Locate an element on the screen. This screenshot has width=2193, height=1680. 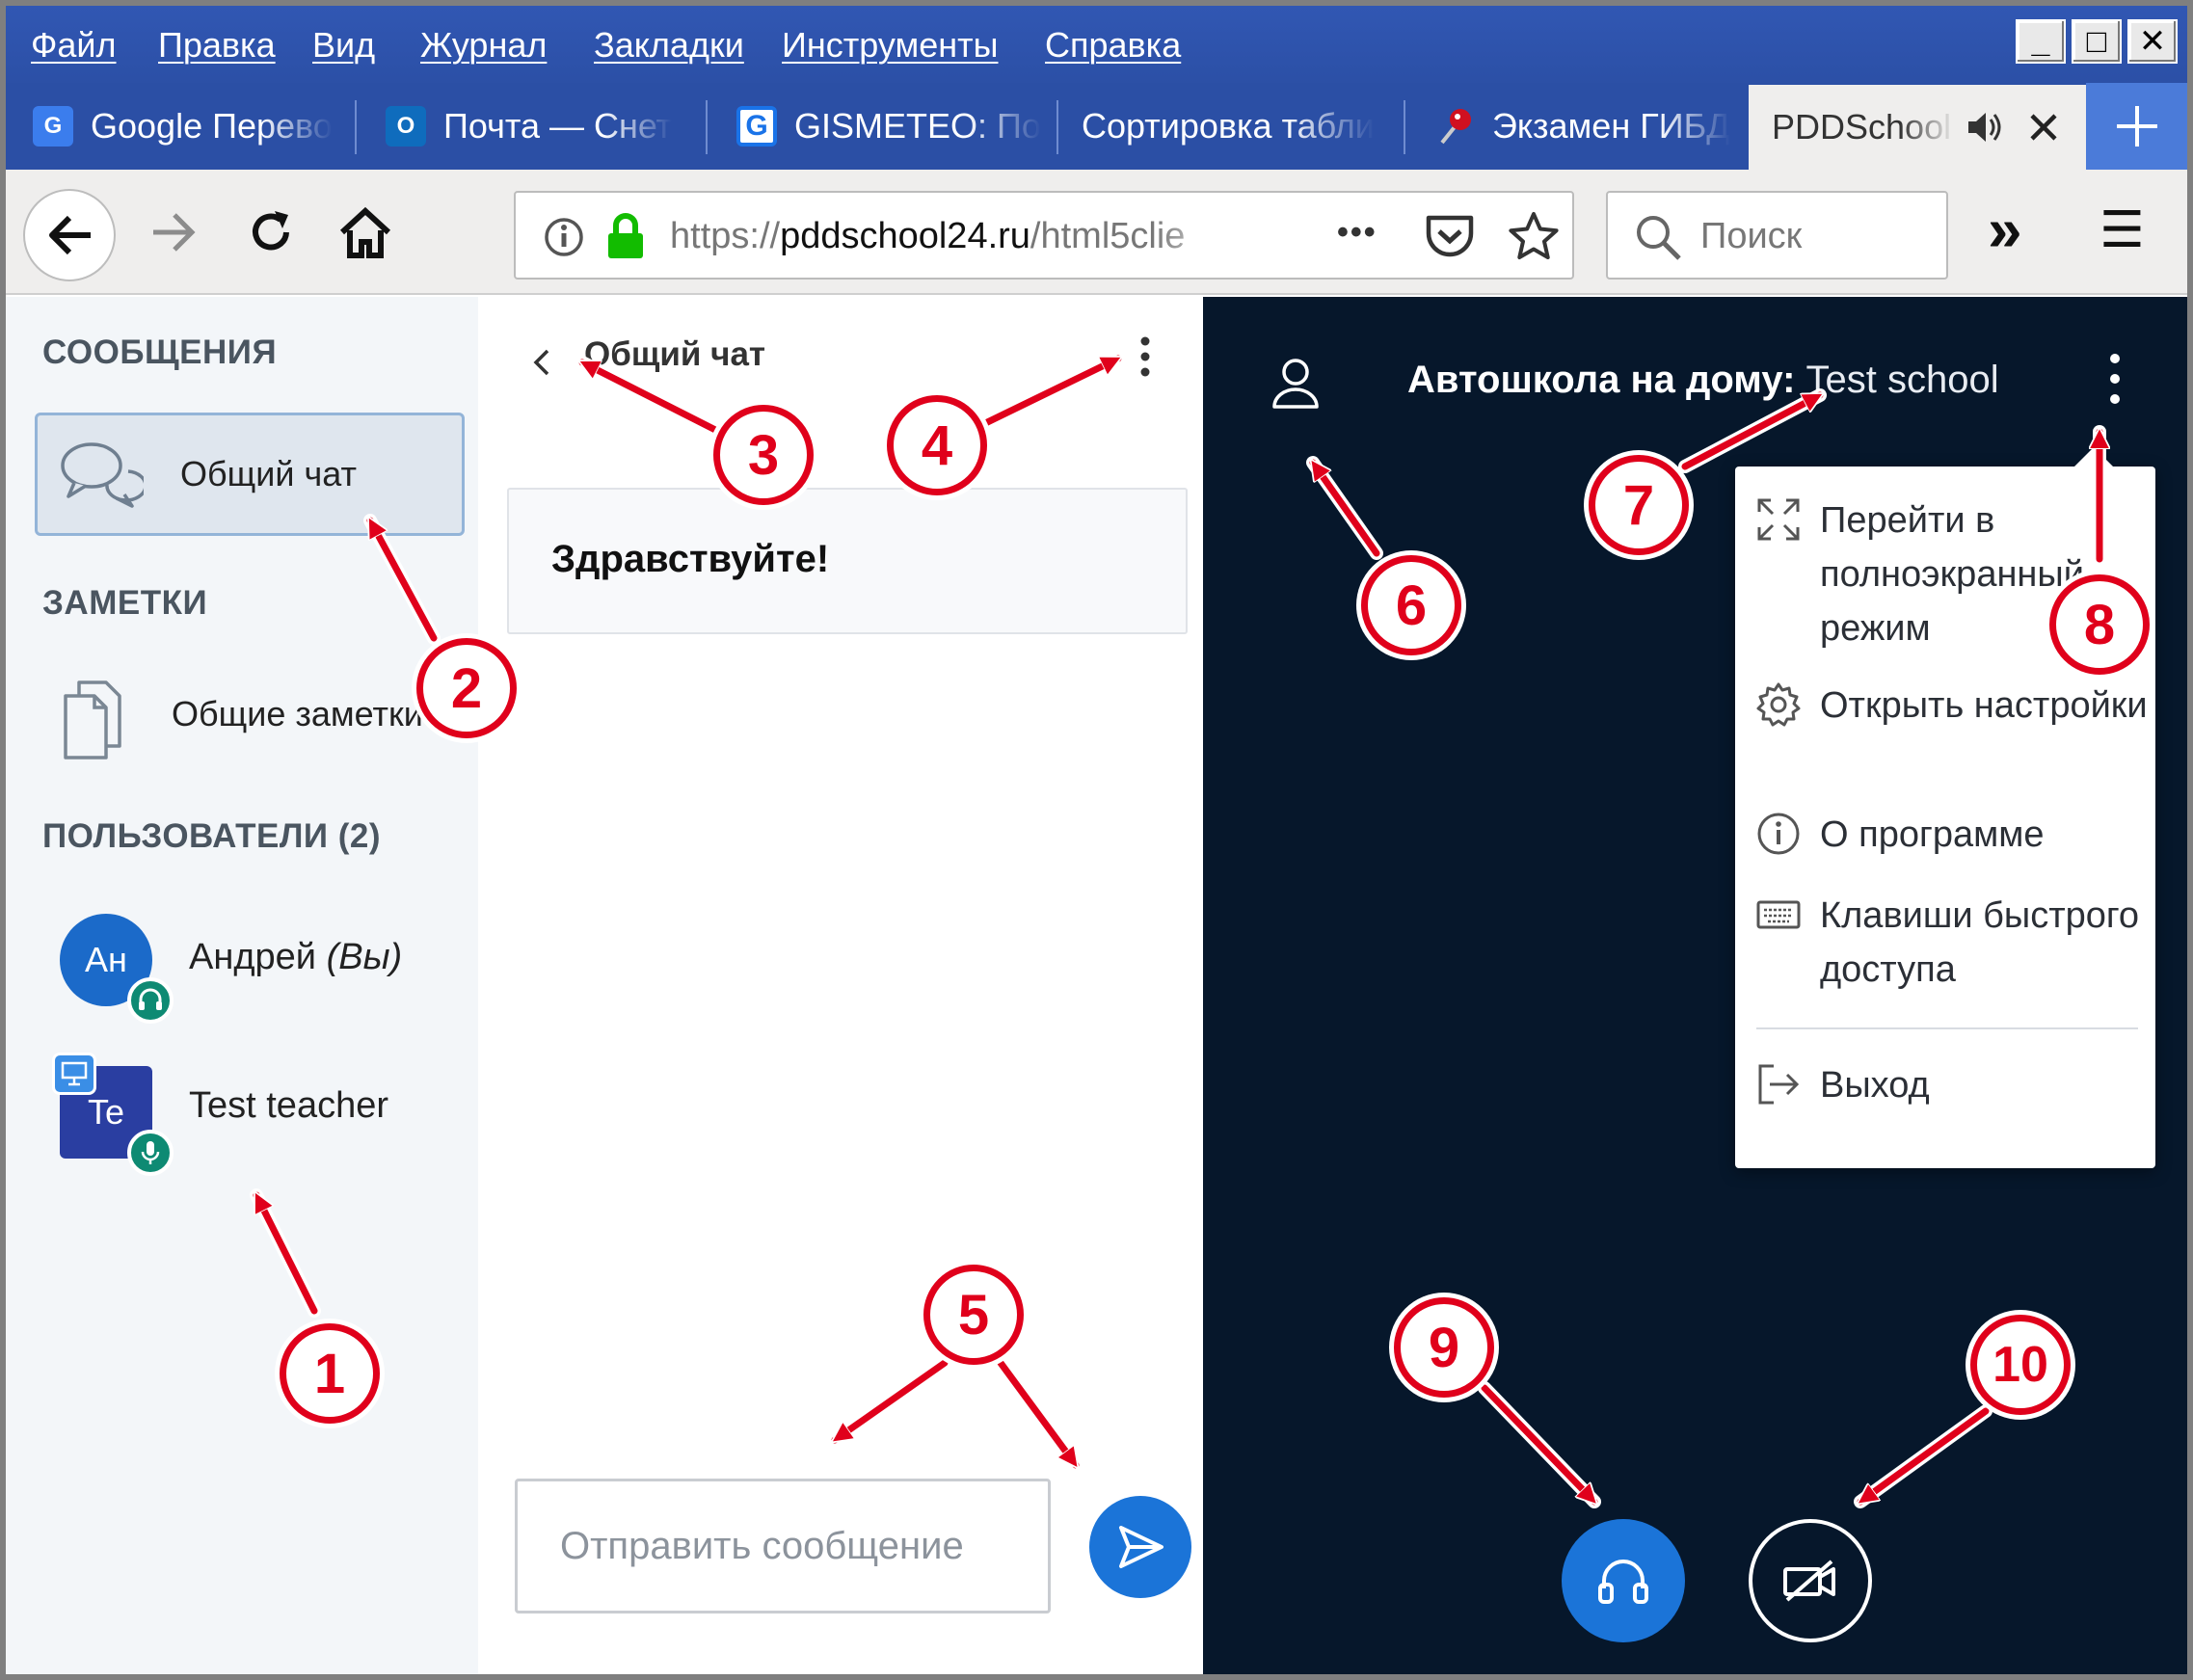
messages-section-title: СООБЩЕНИЯ is located at coordinates (160, 352).